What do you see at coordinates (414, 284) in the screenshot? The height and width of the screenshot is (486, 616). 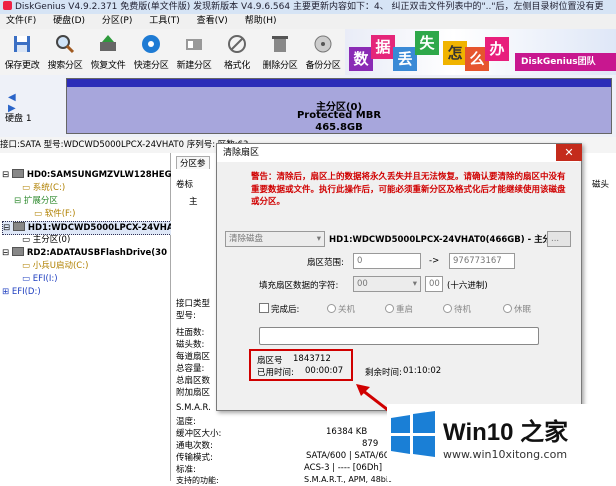 I see `chevron-down-icon: ▾` at bounding box center [414, 284].